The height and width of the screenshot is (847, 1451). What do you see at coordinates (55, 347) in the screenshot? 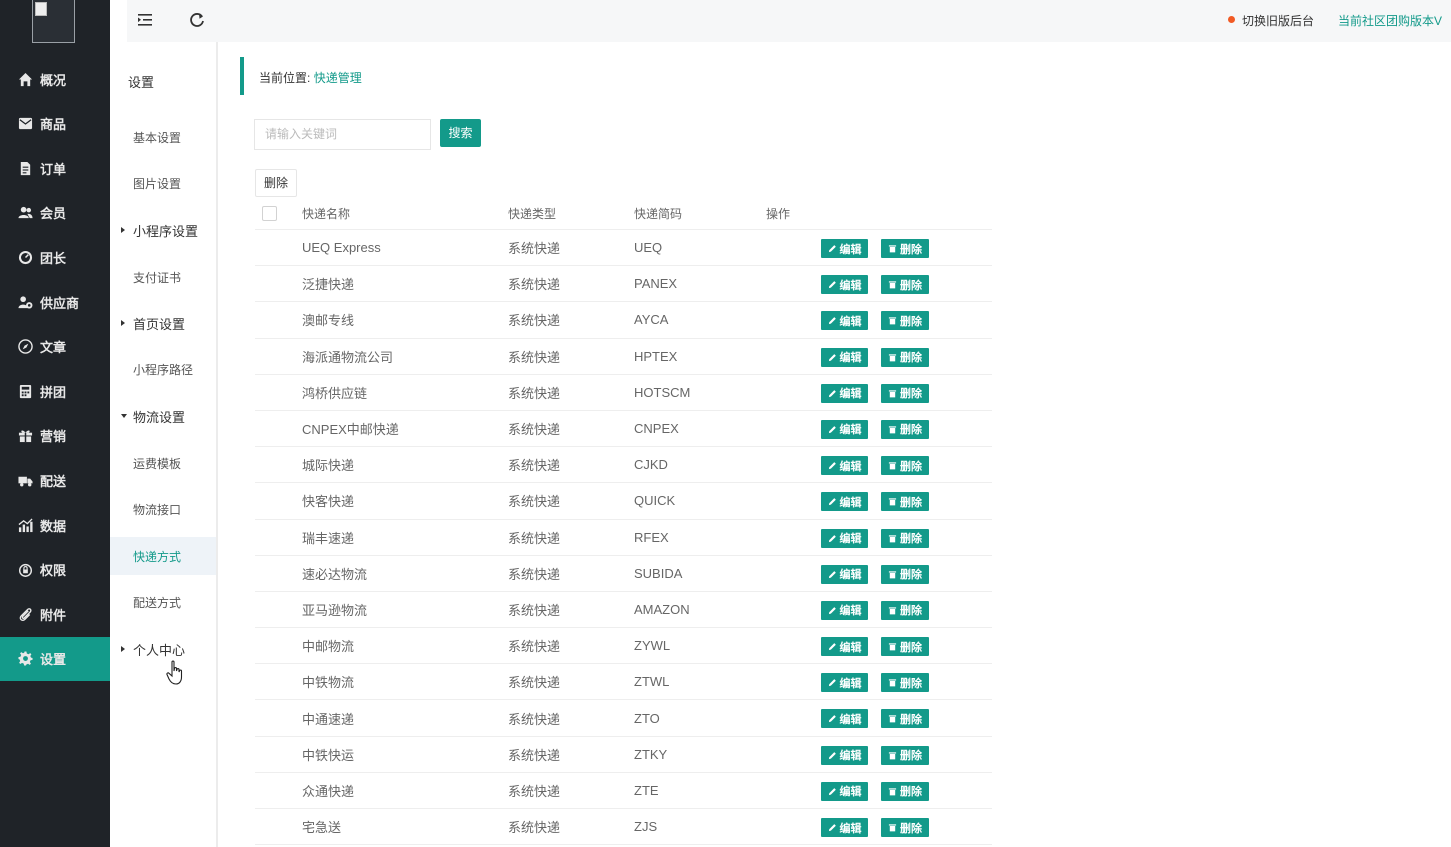
I see `sidebar-item-6: 文章` at bounding box center [55, 347].